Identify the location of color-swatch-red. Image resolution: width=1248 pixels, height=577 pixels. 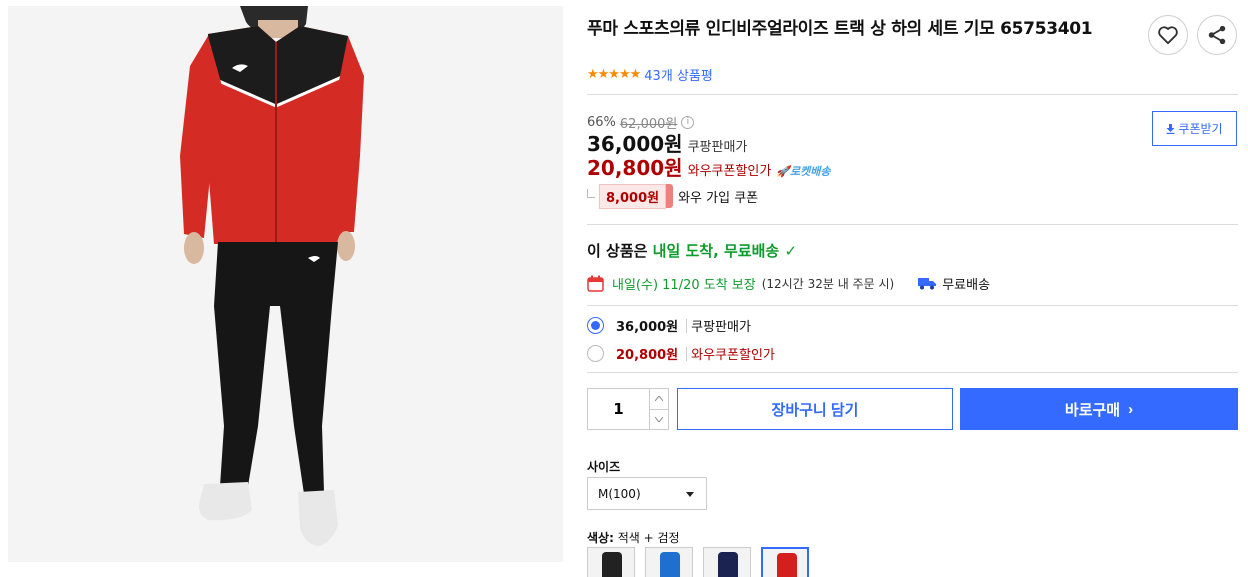
(785, 562).